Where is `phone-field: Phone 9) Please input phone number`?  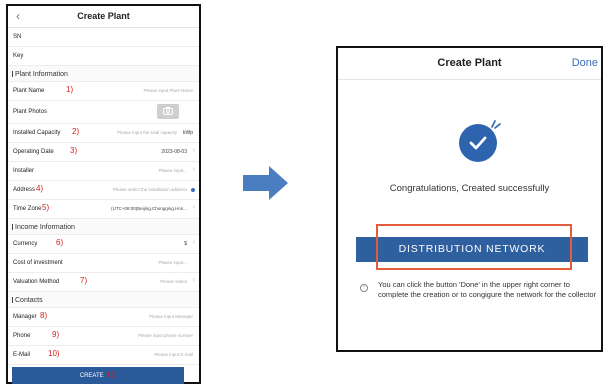
phone-field: Phone 9) Please input phone number is located at coordinates (103, 336).